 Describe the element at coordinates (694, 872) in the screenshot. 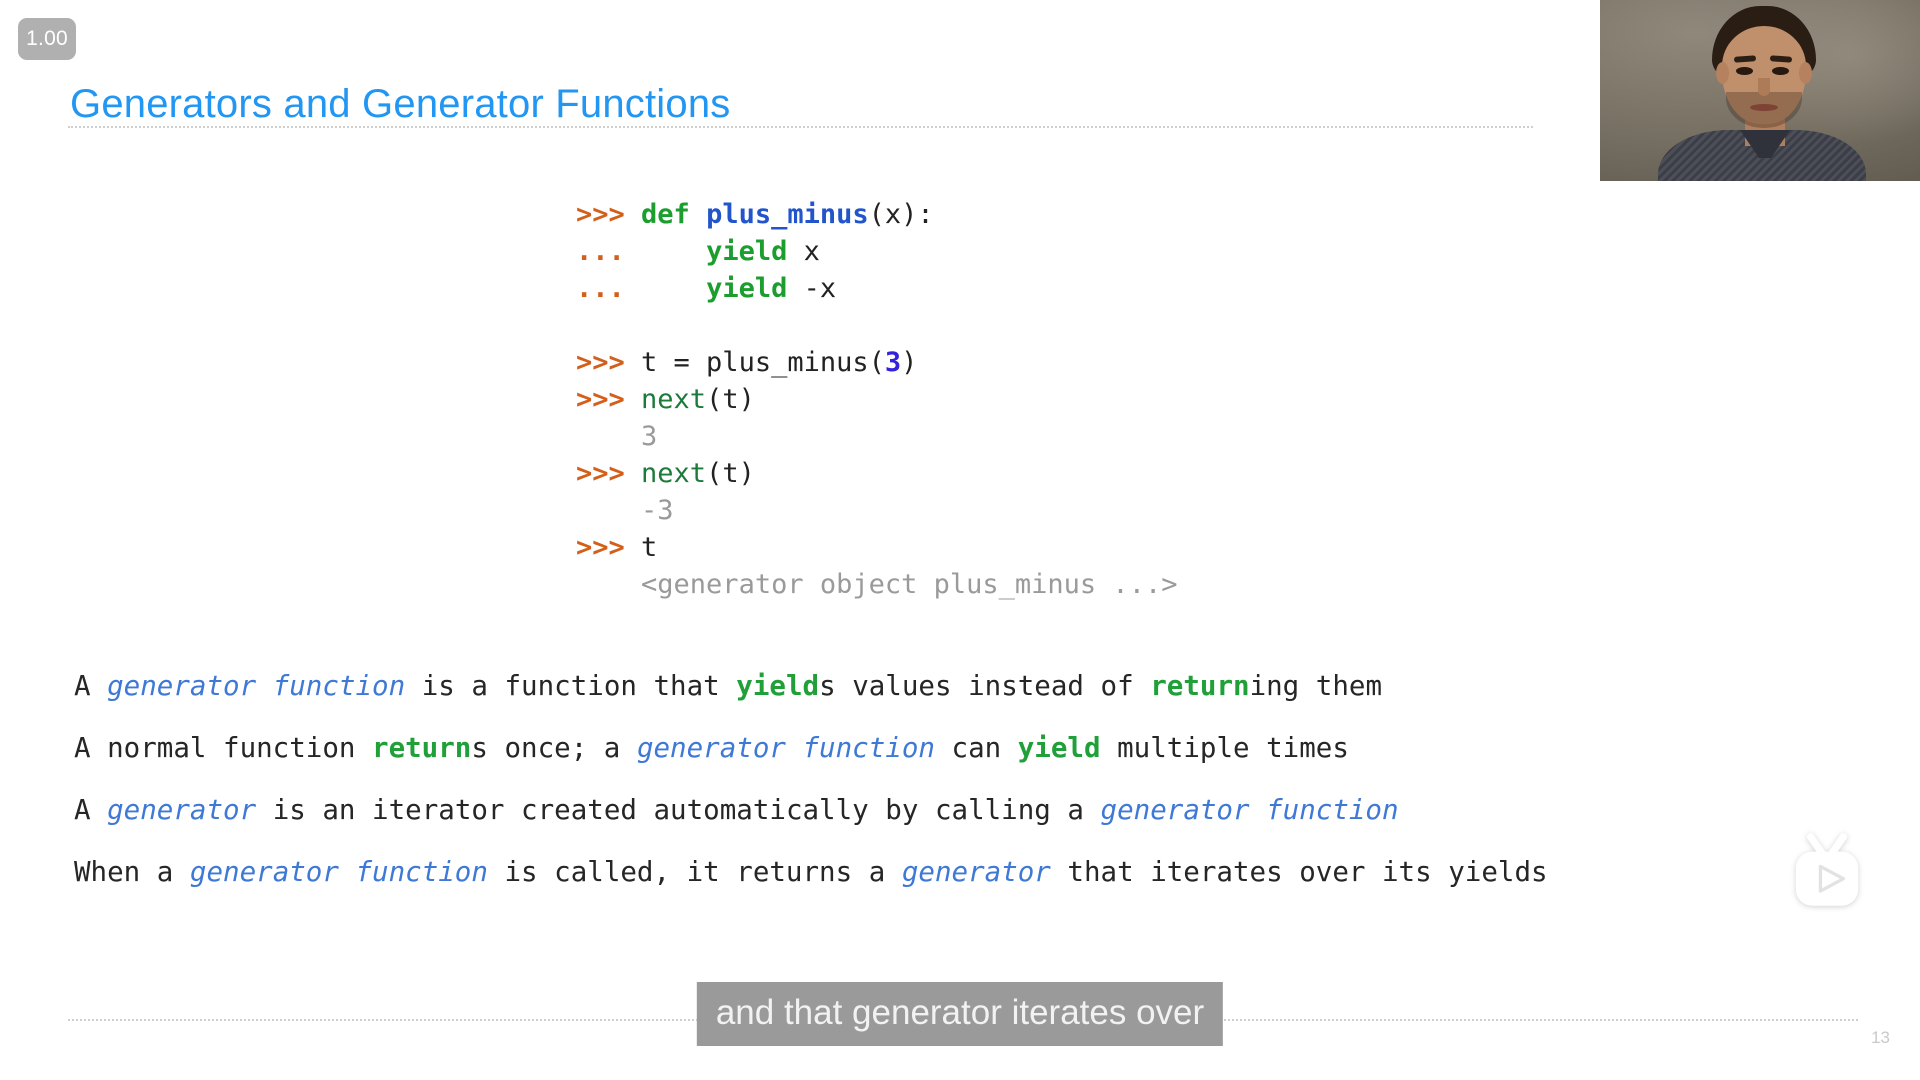

I see `bullet-segment: is called, it returns a` at that location.